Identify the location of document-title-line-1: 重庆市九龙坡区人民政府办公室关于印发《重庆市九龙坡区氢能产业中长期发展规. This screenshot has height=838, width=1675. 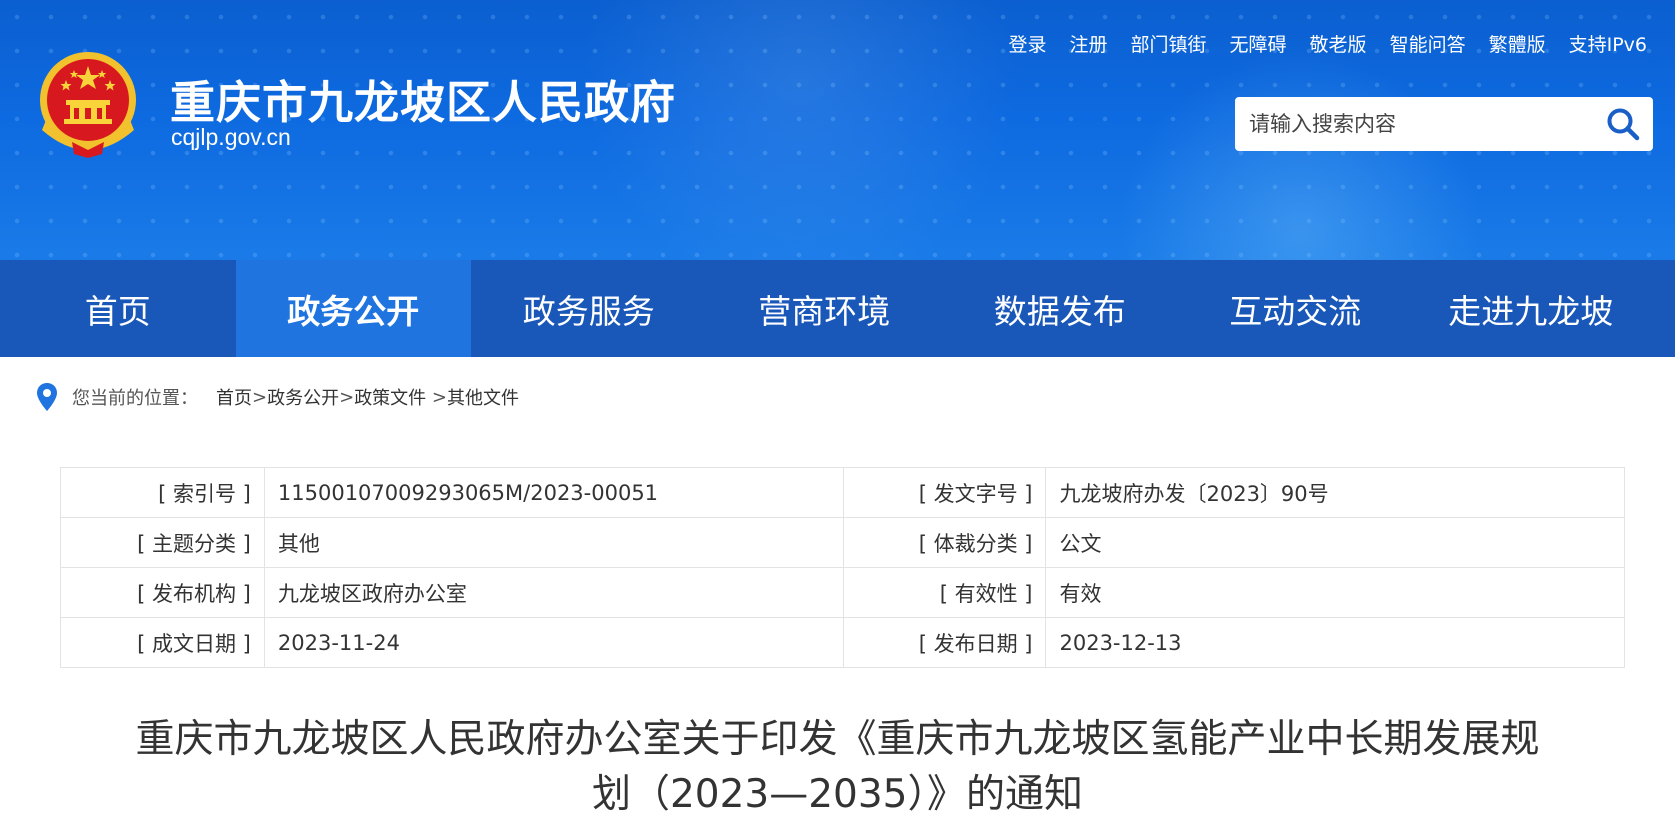
(837, 739).